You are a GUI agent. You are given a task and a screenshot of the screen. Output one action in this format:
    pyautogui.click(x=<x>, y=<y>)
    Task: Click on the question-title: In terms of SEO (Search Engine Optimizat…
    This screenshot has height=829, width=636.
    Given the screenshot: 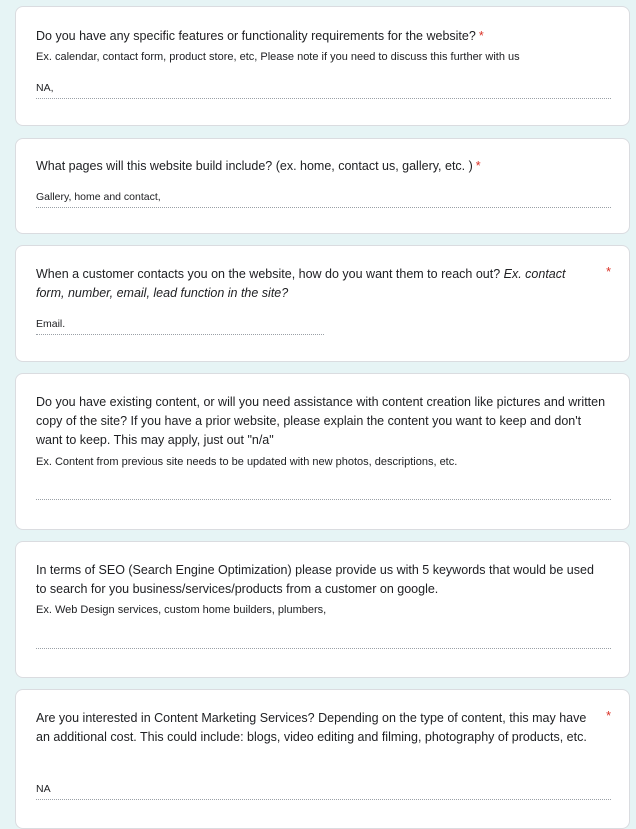 What is the action you would take?
    pyautogui.click(x=321, y=580)
    